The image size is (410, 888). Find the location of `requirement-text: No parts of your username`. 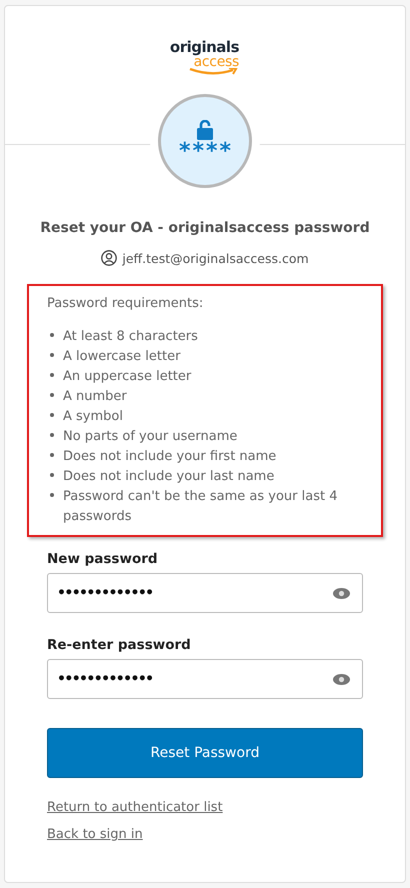

requirement-text: No parts of your username is located at coordinates (150, 437).